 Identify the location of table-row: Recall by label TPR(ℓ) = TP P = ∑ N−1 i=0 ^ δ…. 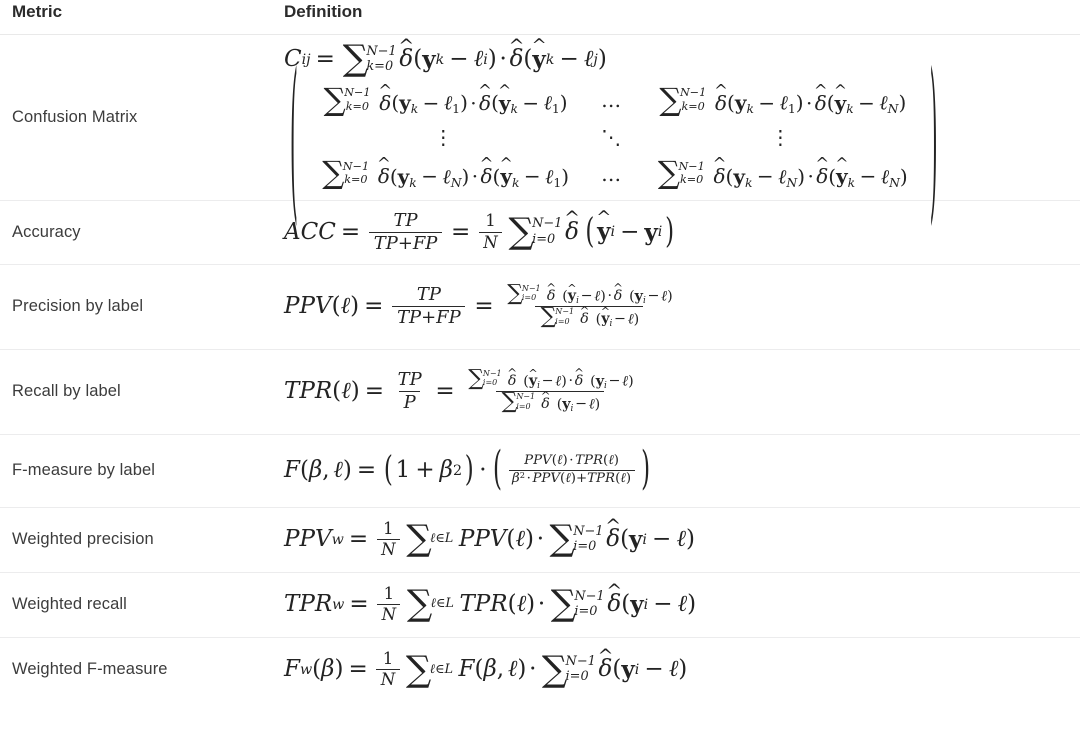
(540, 392).